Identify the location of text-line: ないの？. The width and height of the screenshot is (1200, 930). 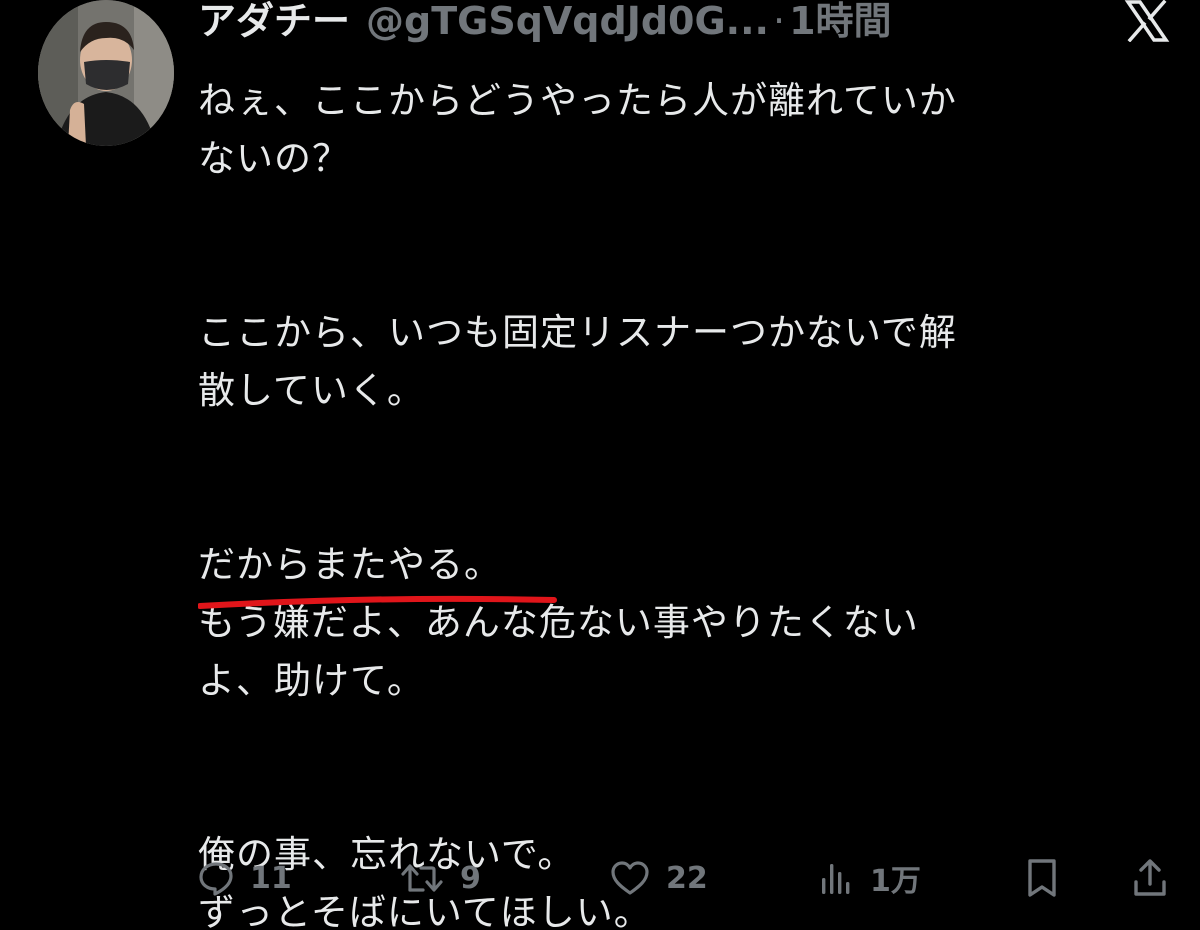
(274, 158).